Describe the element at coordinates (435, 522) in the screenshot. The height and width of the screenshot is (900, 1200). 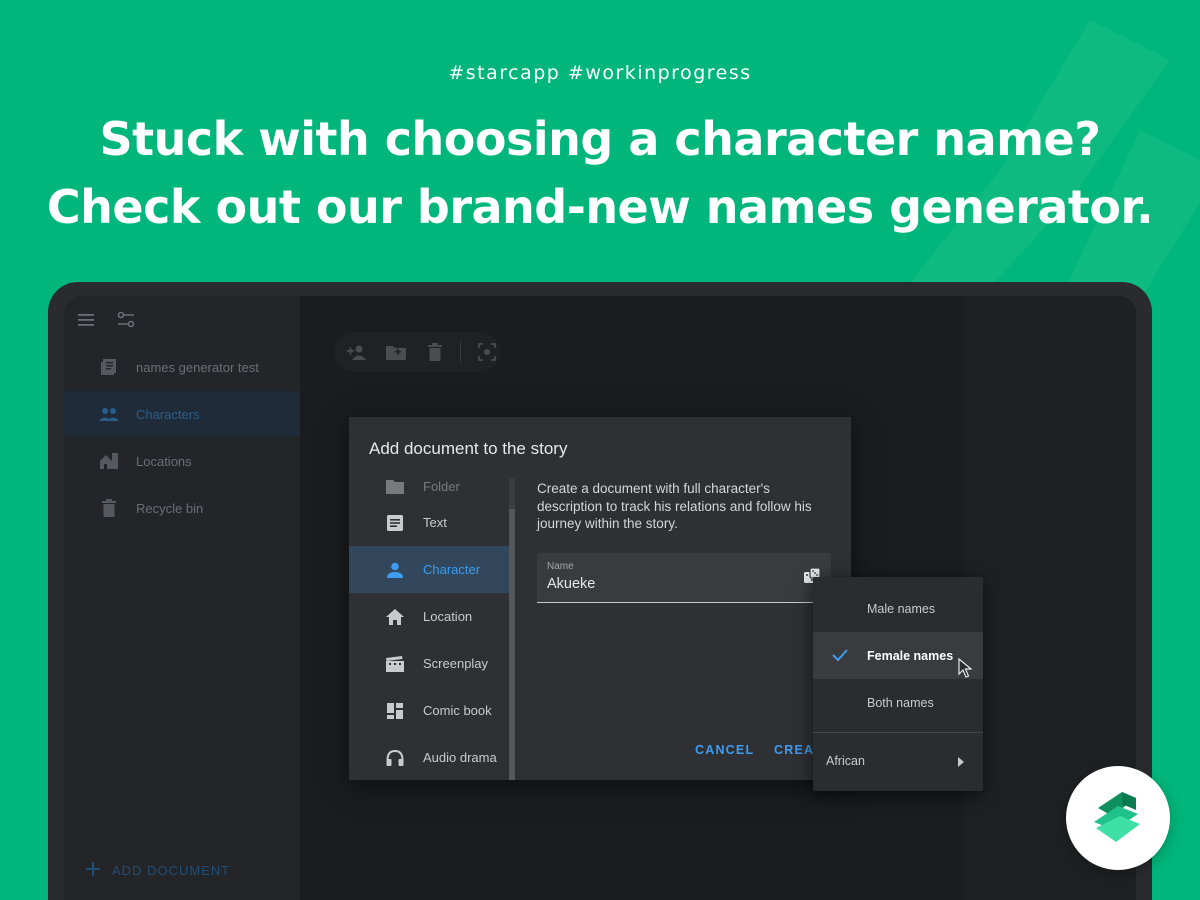
I see `type-item-label: Text` at that location.